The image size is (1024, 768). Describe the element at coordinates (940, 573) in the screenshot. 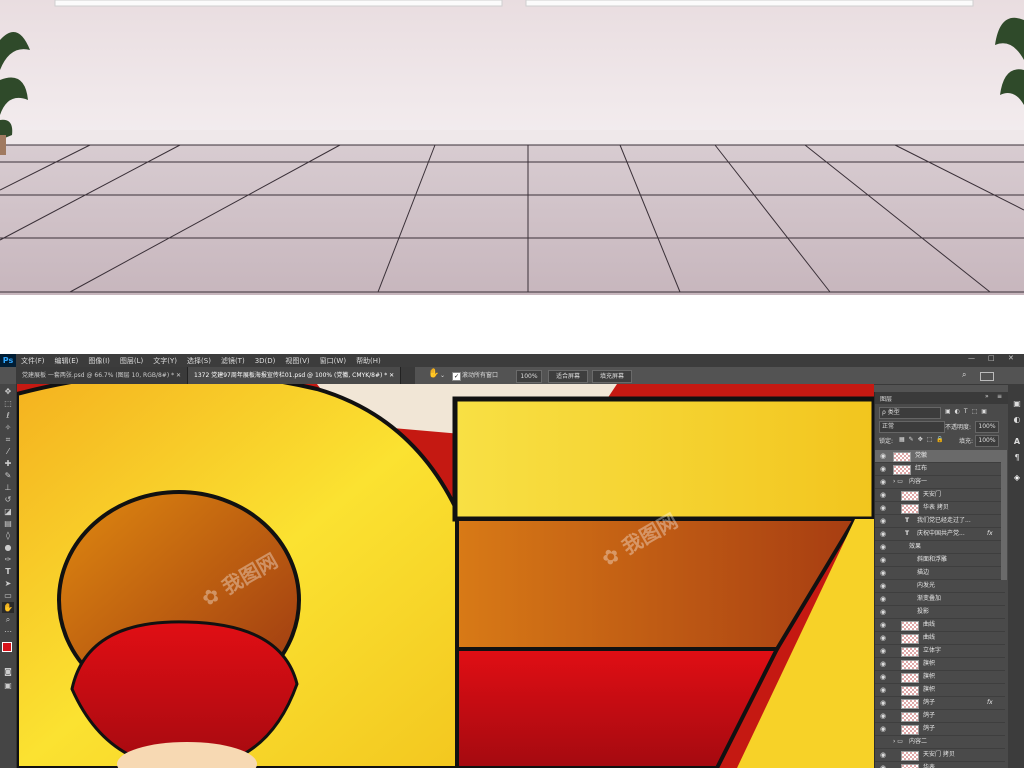

I see `layer-row: ◉ 描边` at that location.